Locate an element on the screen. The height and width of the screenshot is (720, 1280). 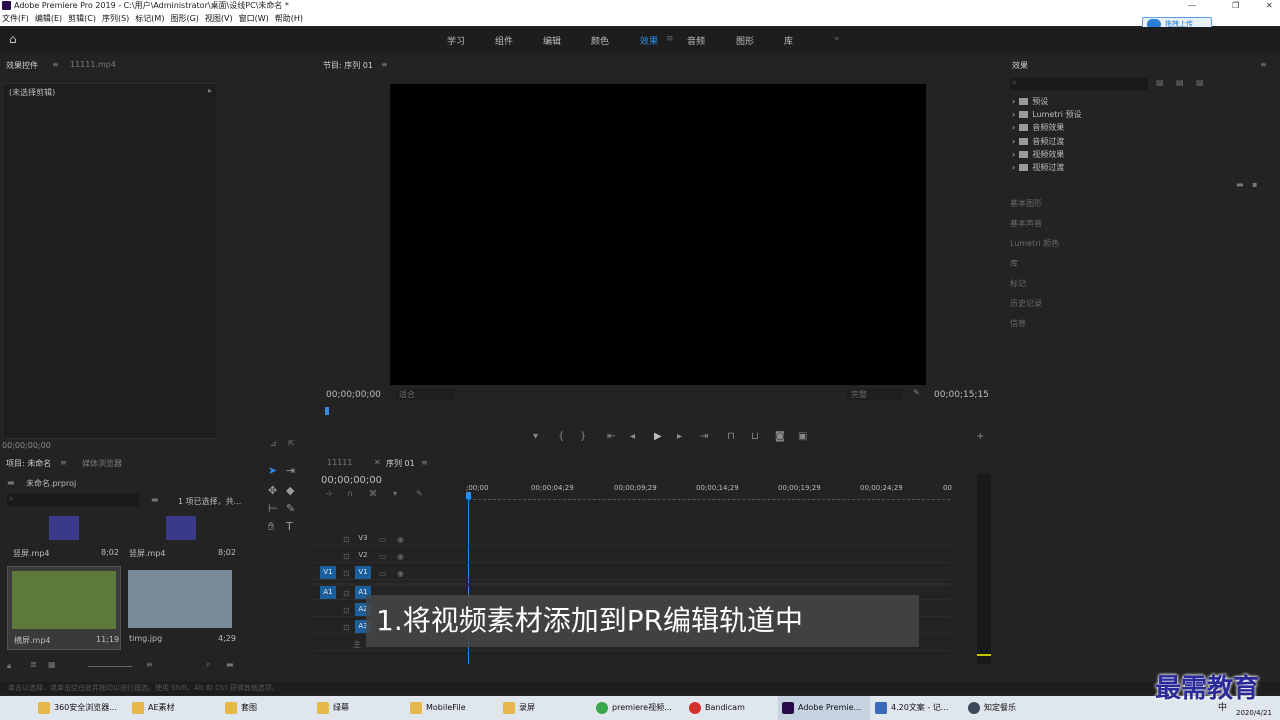
time-ruler is located at coordinates (709, 498).